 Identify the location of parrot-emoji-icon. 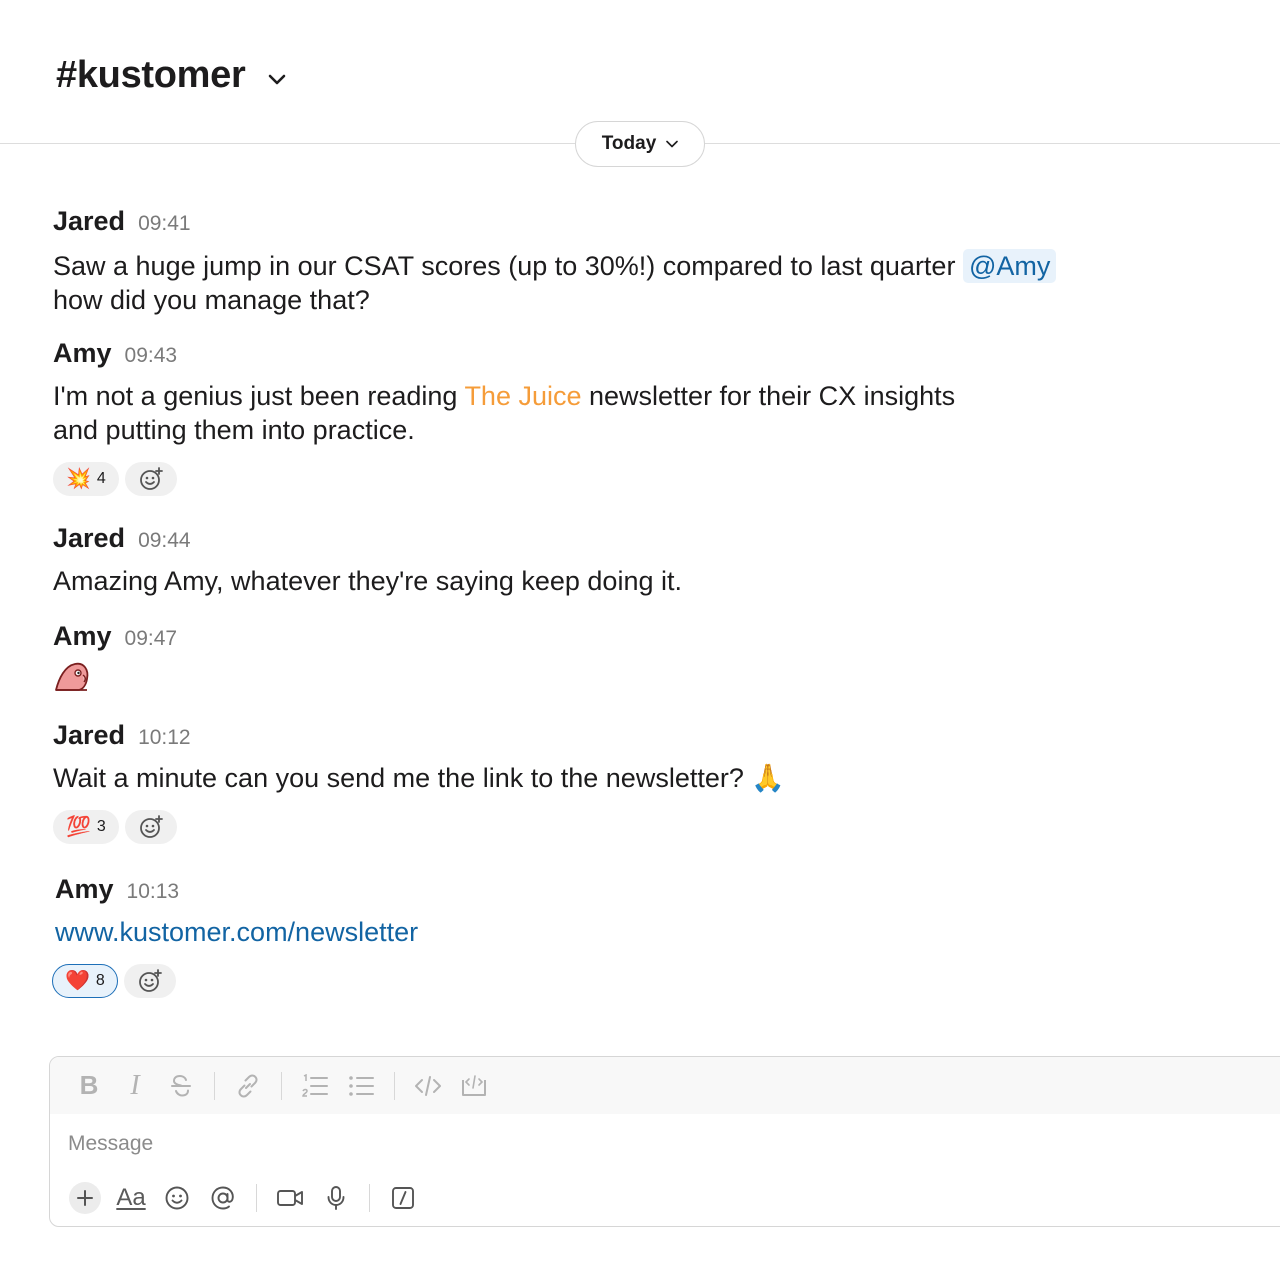
(115, 678).